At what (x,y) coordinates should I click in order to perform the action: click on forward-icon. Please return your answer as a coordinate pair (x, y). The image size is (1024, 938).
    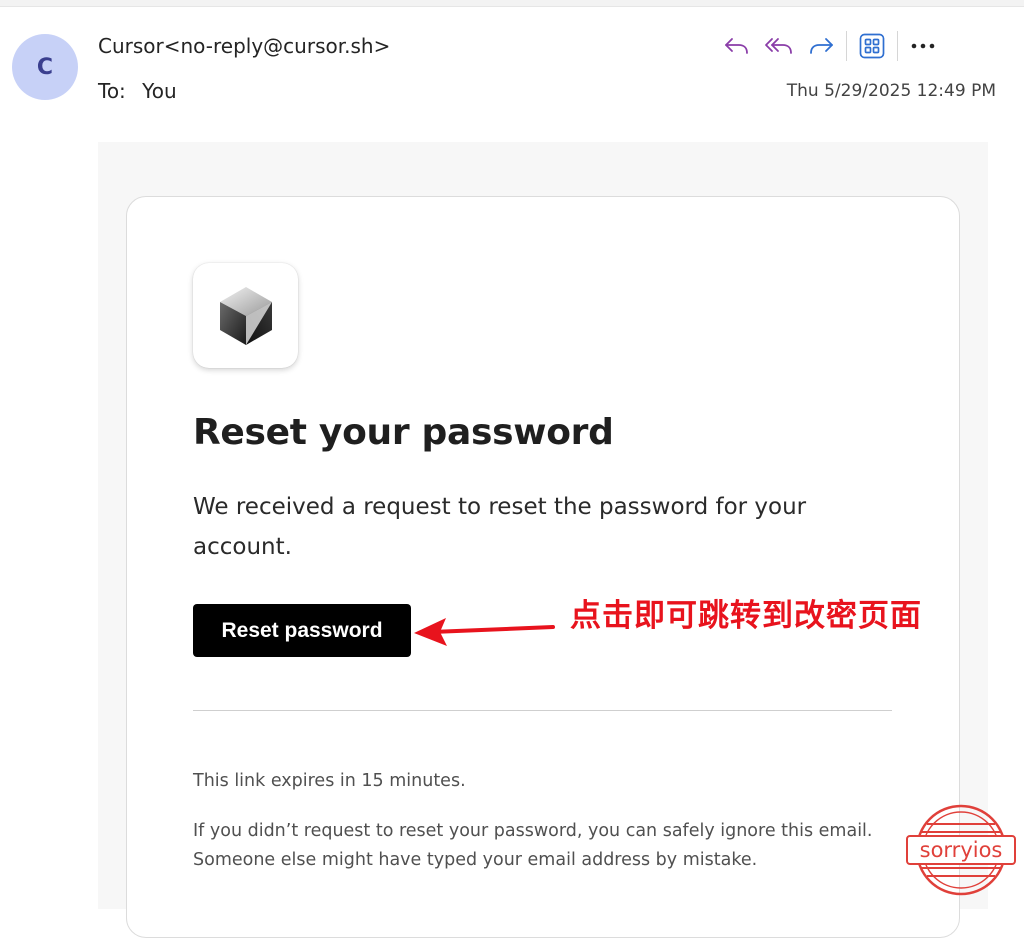
    Looking at the image, I should click on (821, 46).